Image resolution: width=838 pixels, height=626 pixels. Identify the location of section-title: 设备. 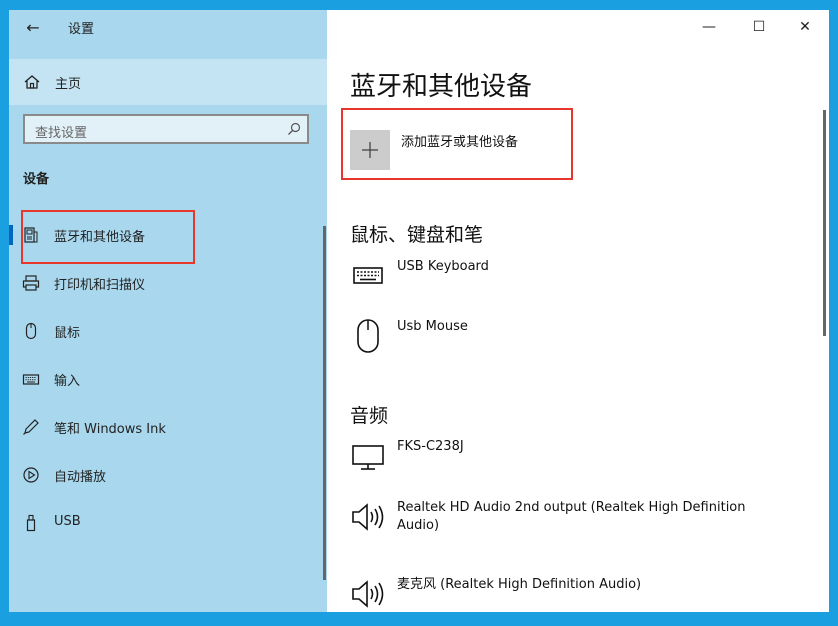
(36, 179).